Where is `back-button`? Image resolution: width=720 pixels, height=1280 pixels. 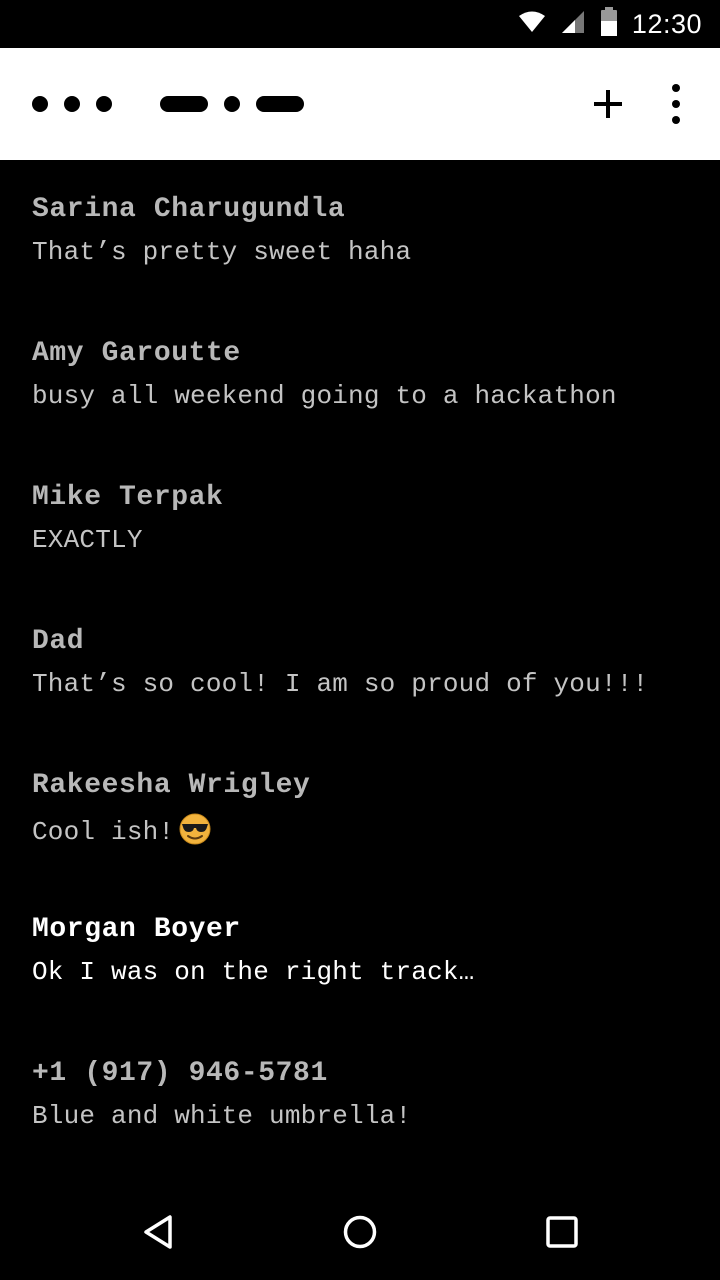 back-button is located at coordinates (160, 1232).